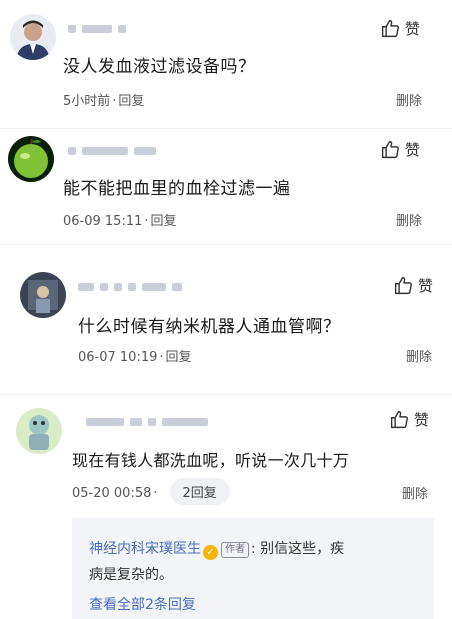  What do you see at coordinates (159, 67) in the screenshot?
I see `comment-text: 没人发血液过滤设备吗？` at bounding box center [159, 67].